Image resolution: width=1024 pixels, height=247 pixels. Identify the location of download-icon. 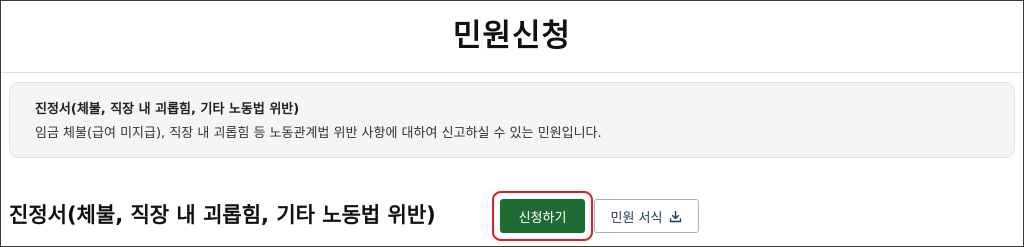
(675, 216).